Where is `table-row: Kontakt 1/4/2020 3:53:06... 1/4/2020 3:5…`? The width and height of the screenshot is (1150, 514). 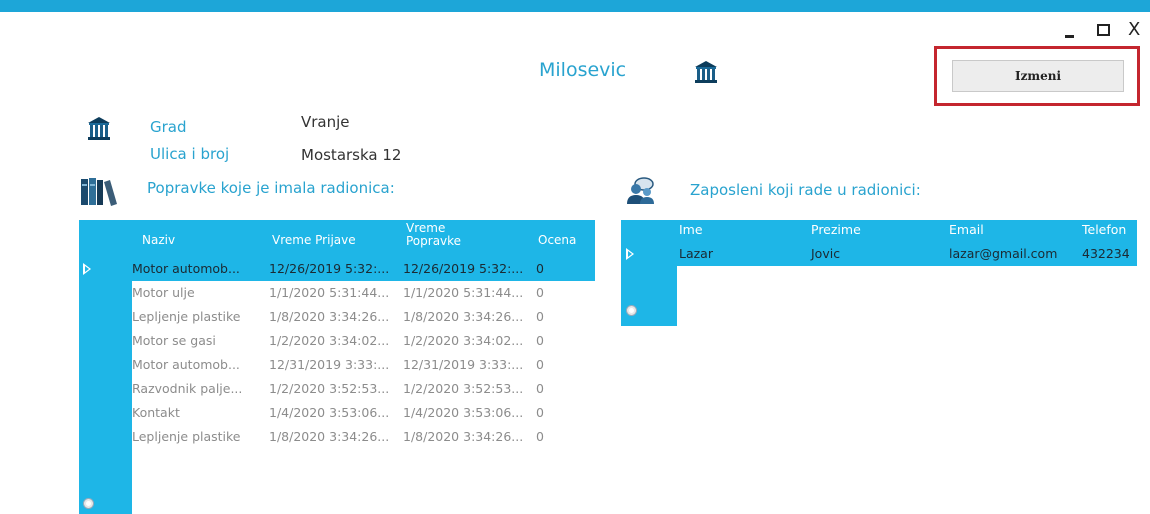 table-row: Kontakt 1/4/2020 3:53:06... 1/4/2020 3:5… is located at coordinates (363, 413).